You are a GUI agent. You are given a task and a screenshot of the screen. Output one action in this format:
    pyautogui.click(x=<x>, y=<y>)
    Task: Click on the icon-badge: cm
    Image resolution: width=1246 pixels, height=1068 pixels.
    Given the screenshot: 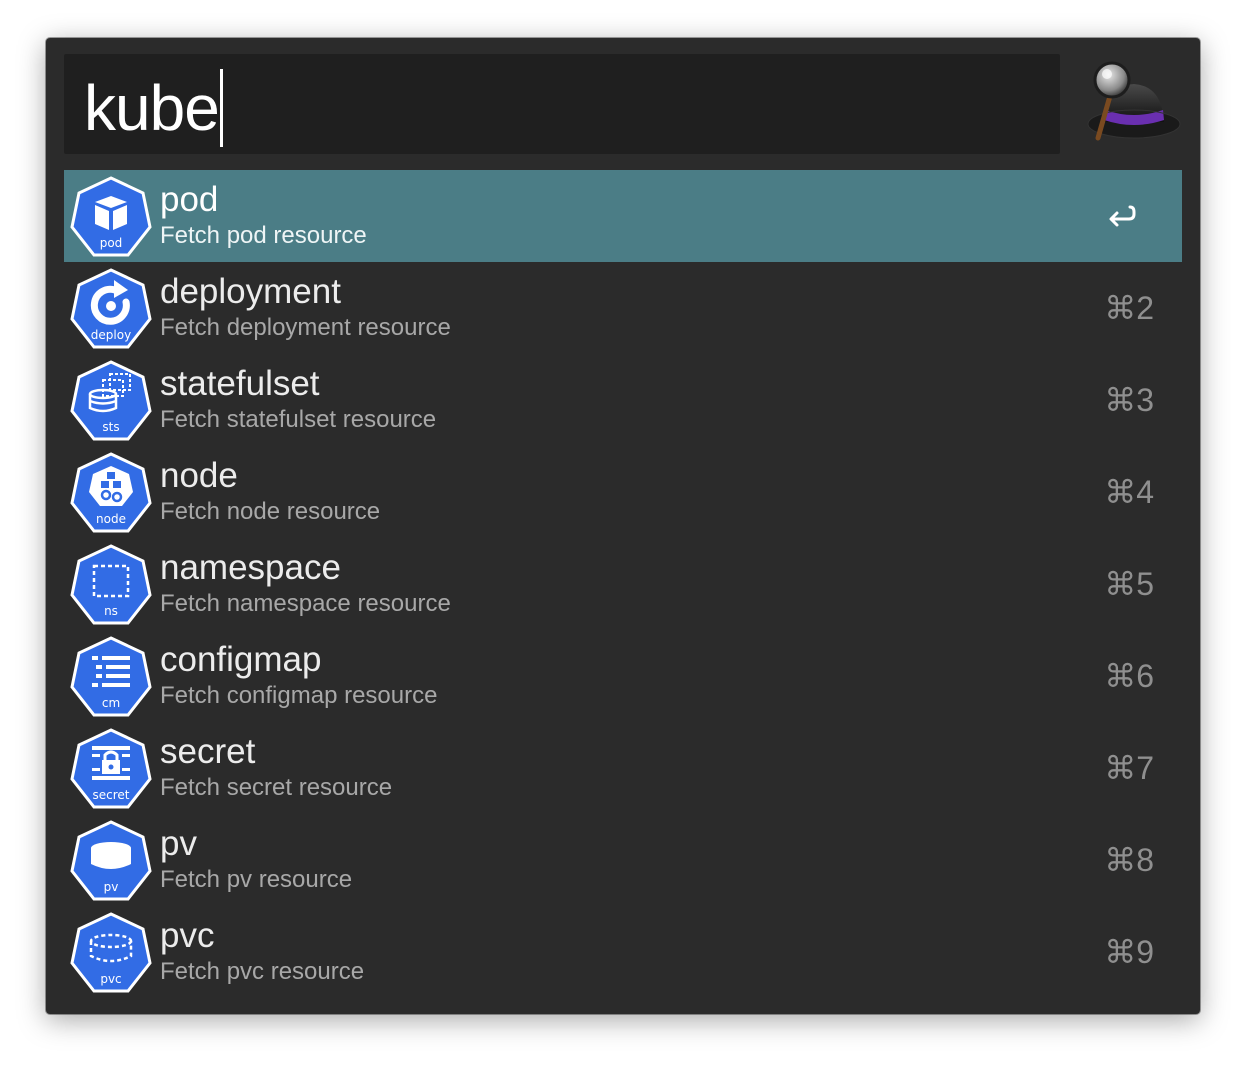 What is the action you would take?
    pyautogui.click(x=111, y=703)
    